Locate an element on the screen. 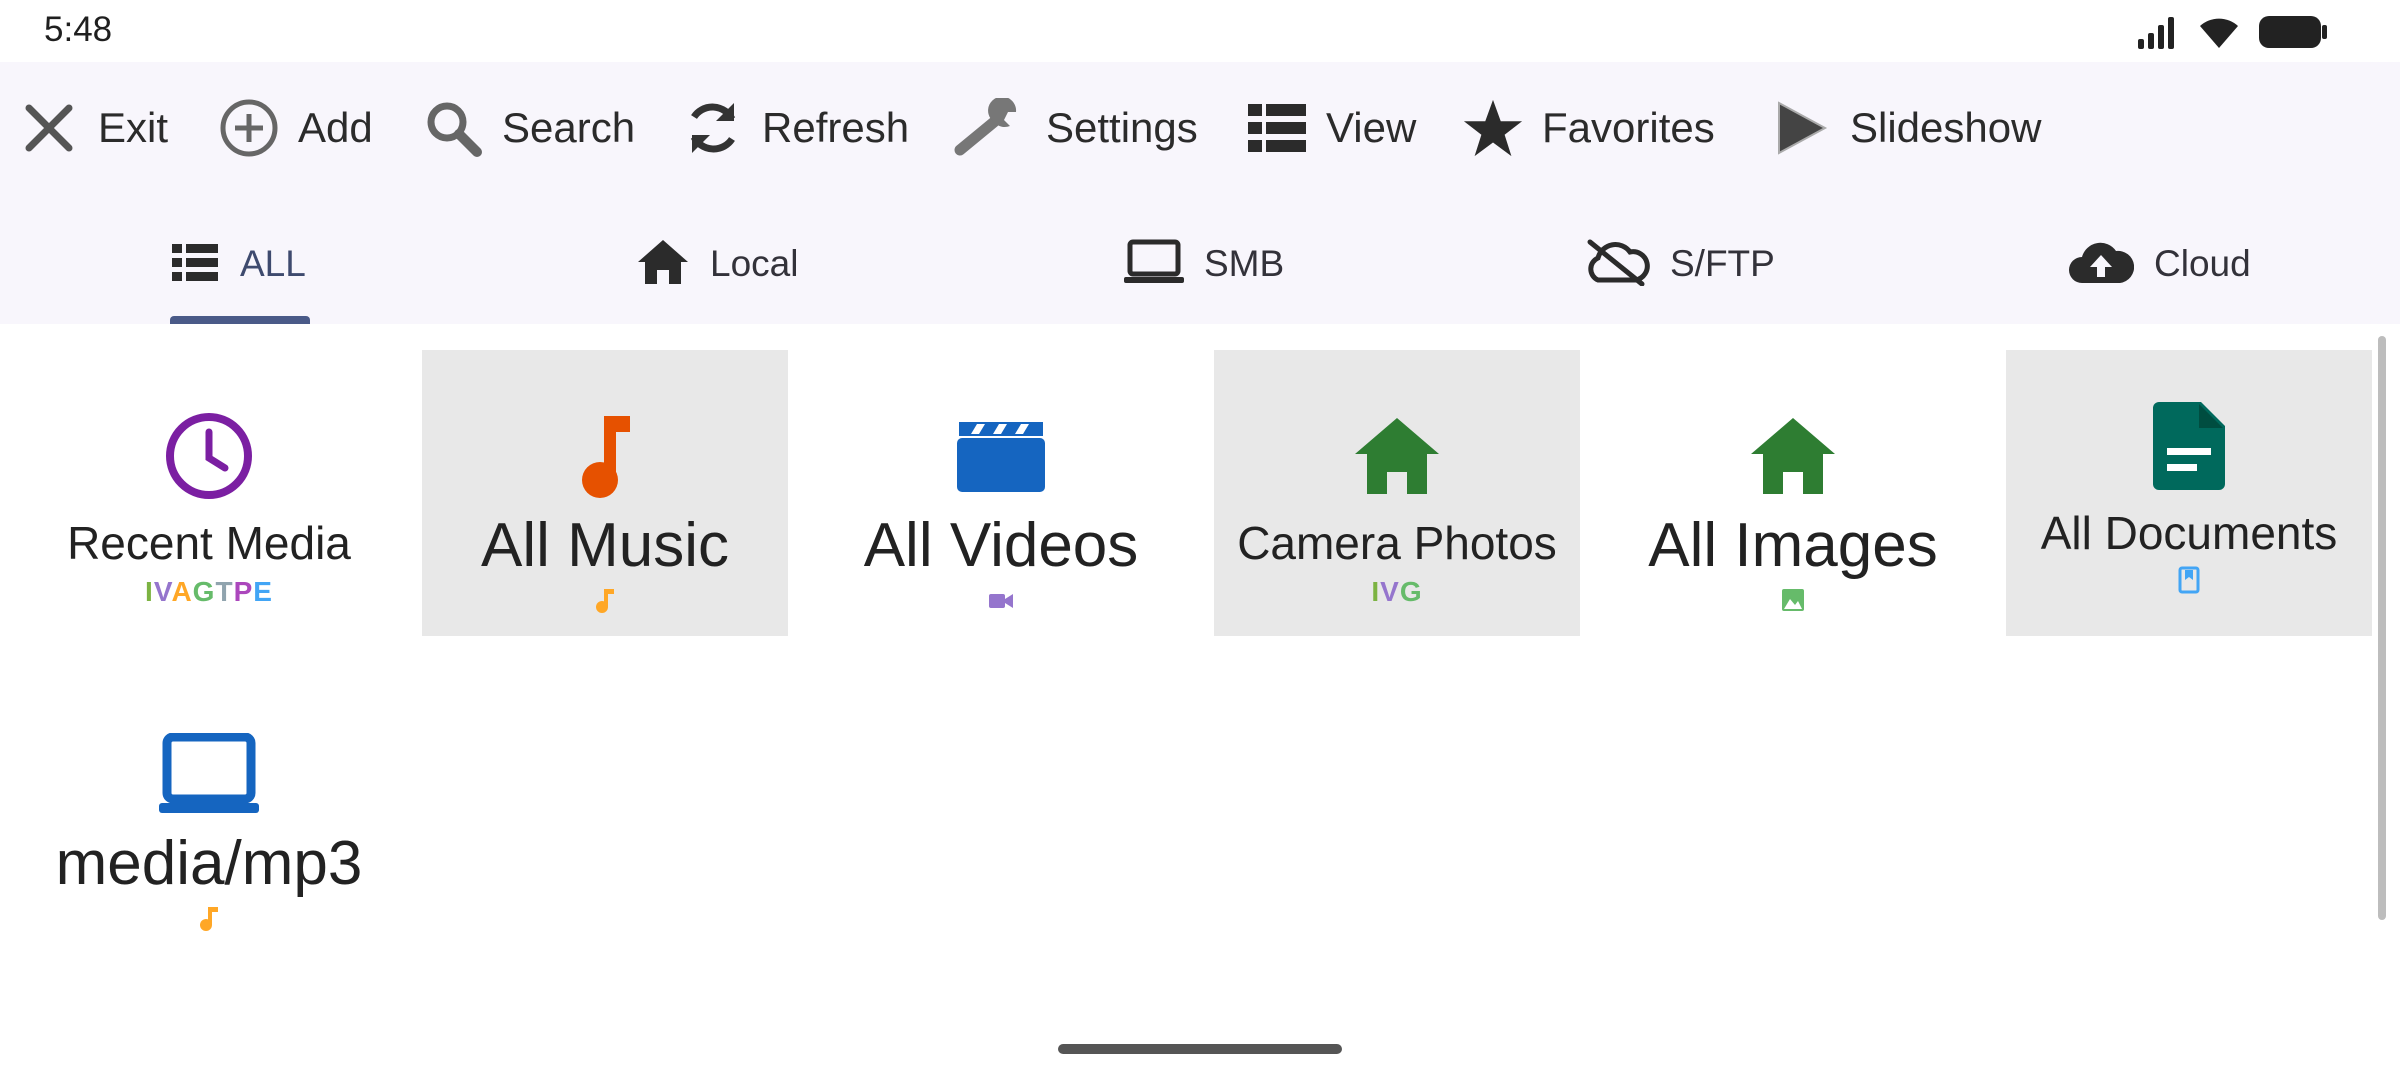 The width and height of the screenshot is (2400, 1080). tile-label: media/mp3 is located at coordinates (209, 863).